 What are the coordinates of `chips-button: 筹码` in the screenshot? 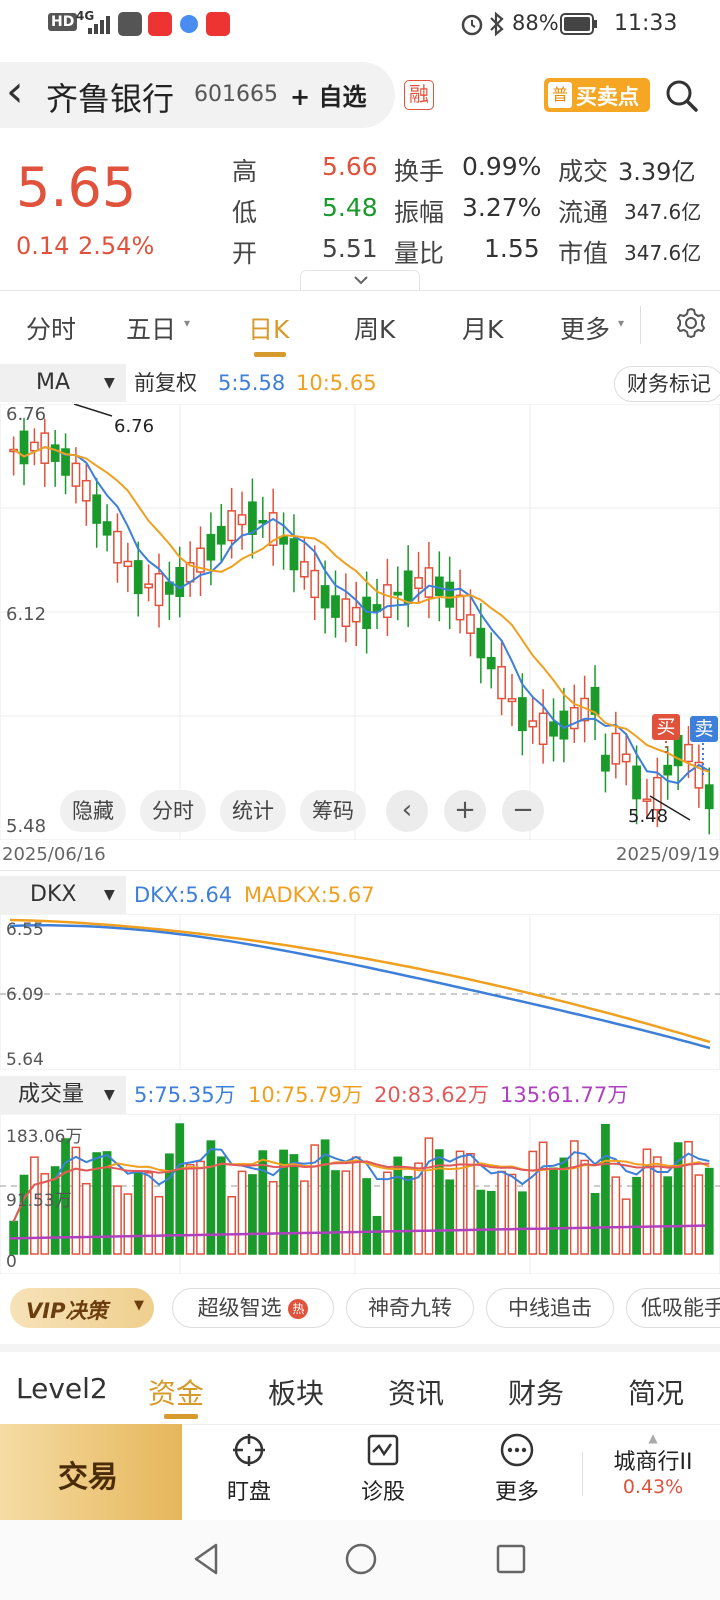 It's located at (333, 811).